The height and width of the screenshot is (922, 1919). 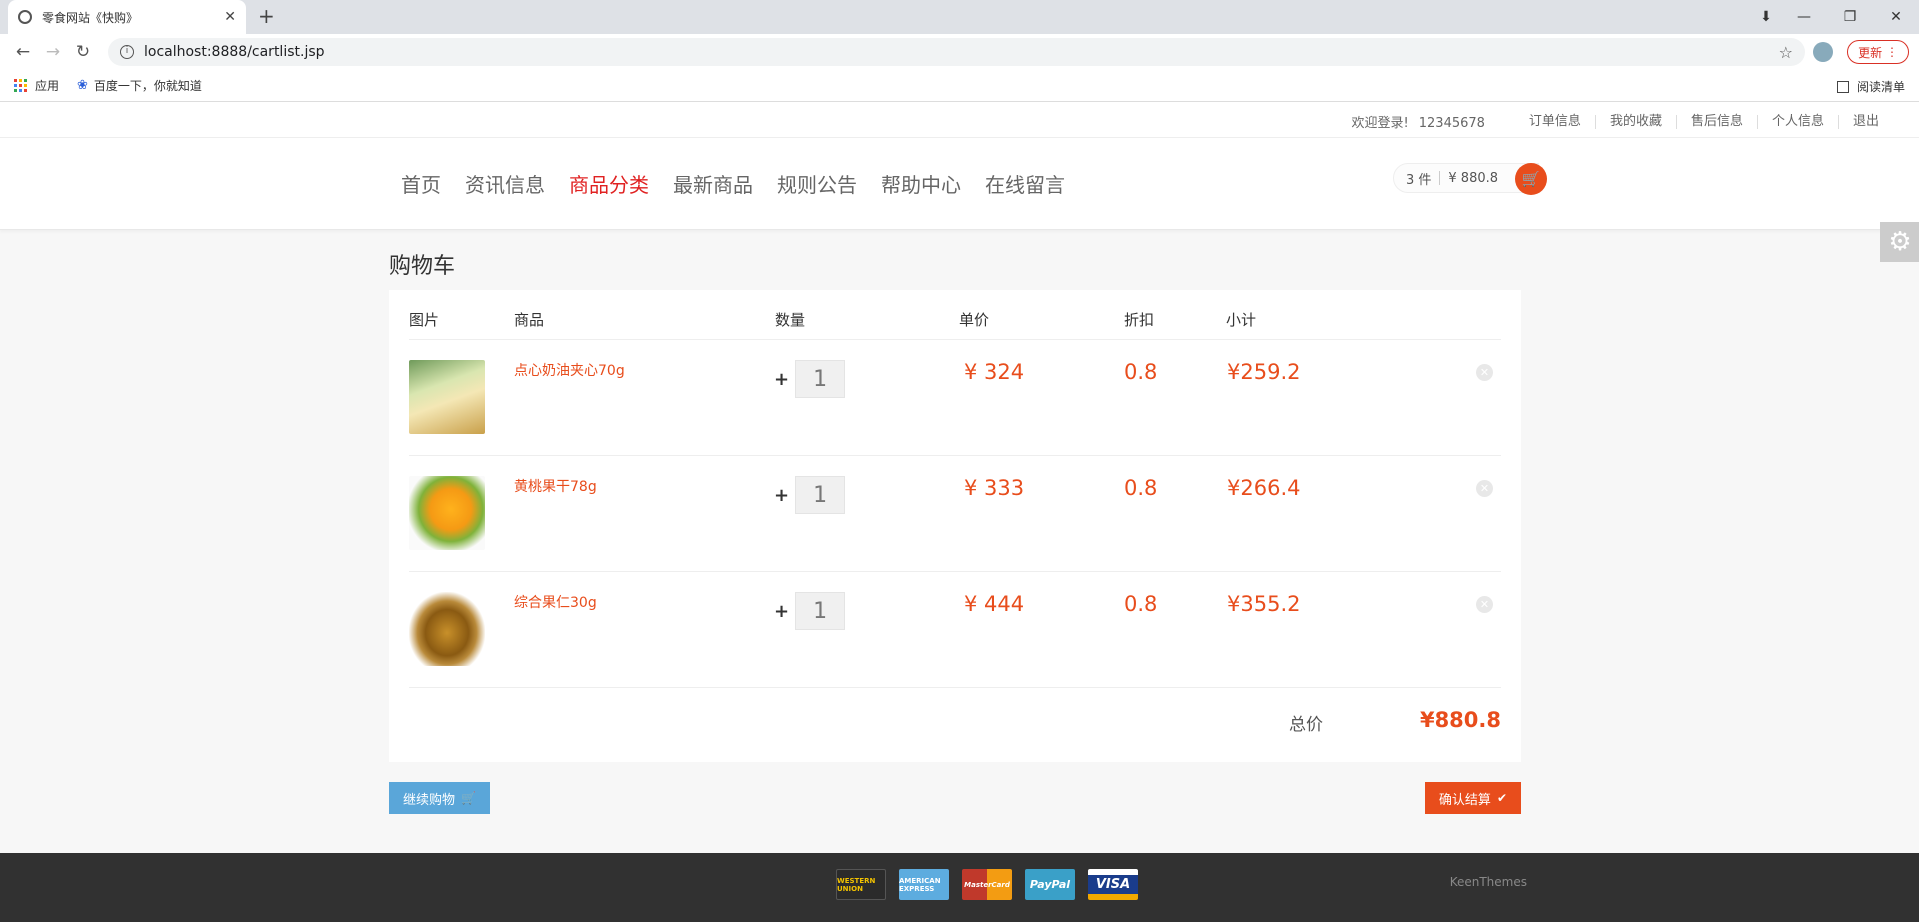 What do you see at coordinates (1870, 86) in the screenshot?
I see `reading-list-button: 阅读清单` at bounding box center [1870, 86].